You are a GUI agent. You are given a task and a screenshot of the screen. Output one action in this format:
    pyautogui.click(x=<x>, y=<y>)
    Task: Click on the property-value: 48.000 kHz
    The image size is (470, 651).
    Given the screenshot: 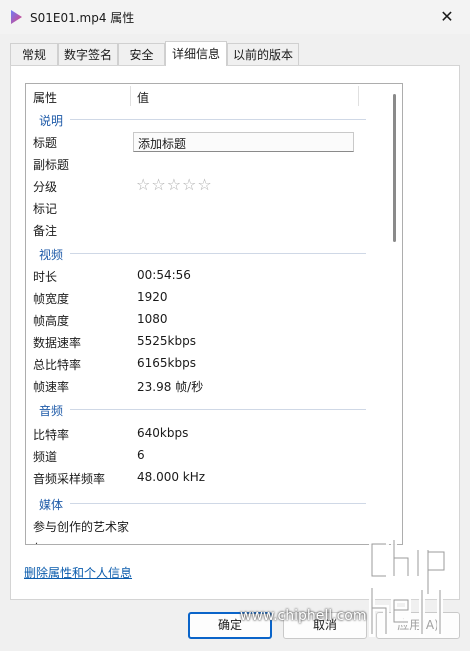 What is the action you would take?
    pyautogui.click(x=171, y=477)
    